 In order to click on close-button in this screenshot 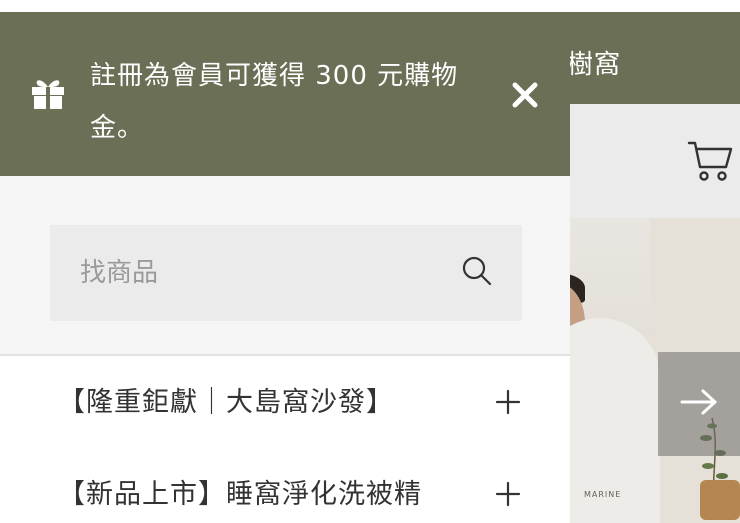, I will do `click(525, 97)`.